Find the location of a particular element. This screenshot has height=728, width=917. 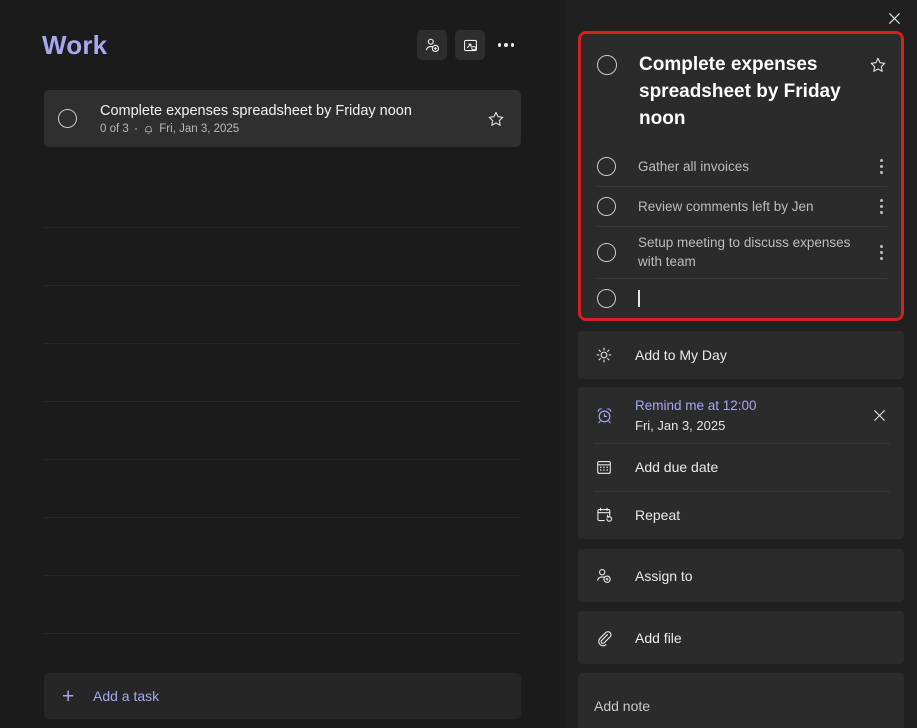

add-note-placeholder: Add note is located at coordinates (622, 706).